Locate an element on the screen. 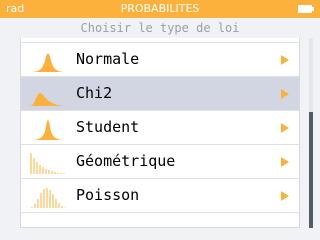 The width and height of the screenshot is (320, 240). list-item-geometrique: Géométrique is located at coordinates (160, 162).